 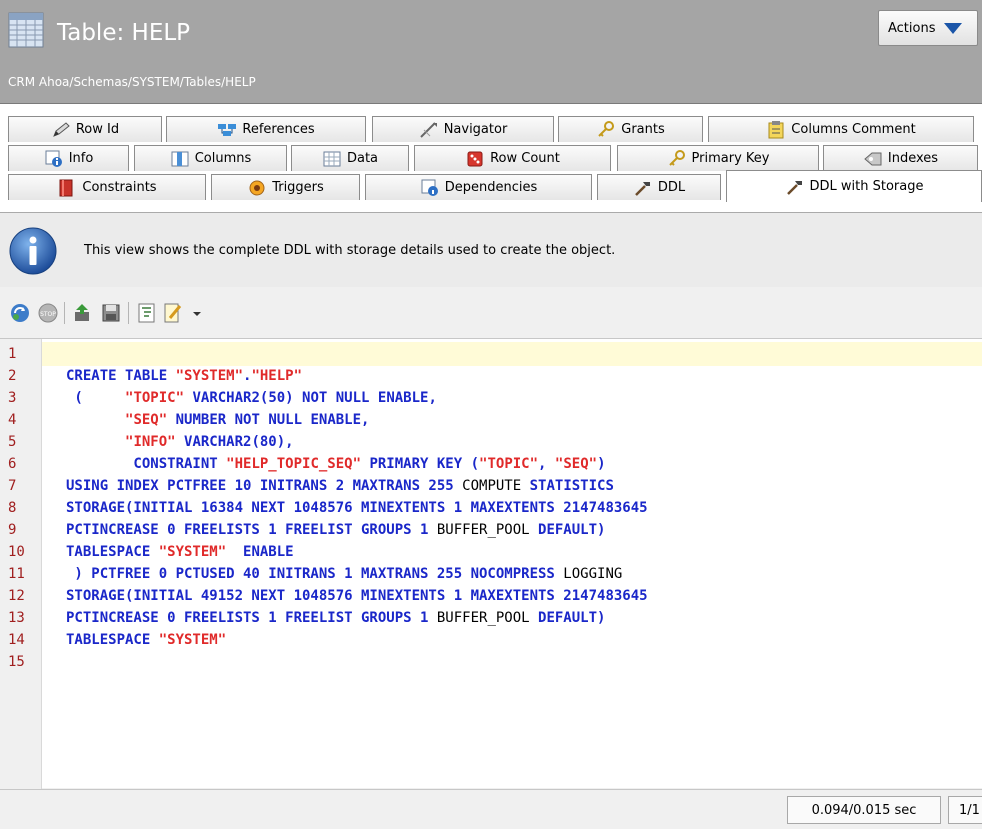 I want to click on refresh-icon, so click(x=20, y=313).